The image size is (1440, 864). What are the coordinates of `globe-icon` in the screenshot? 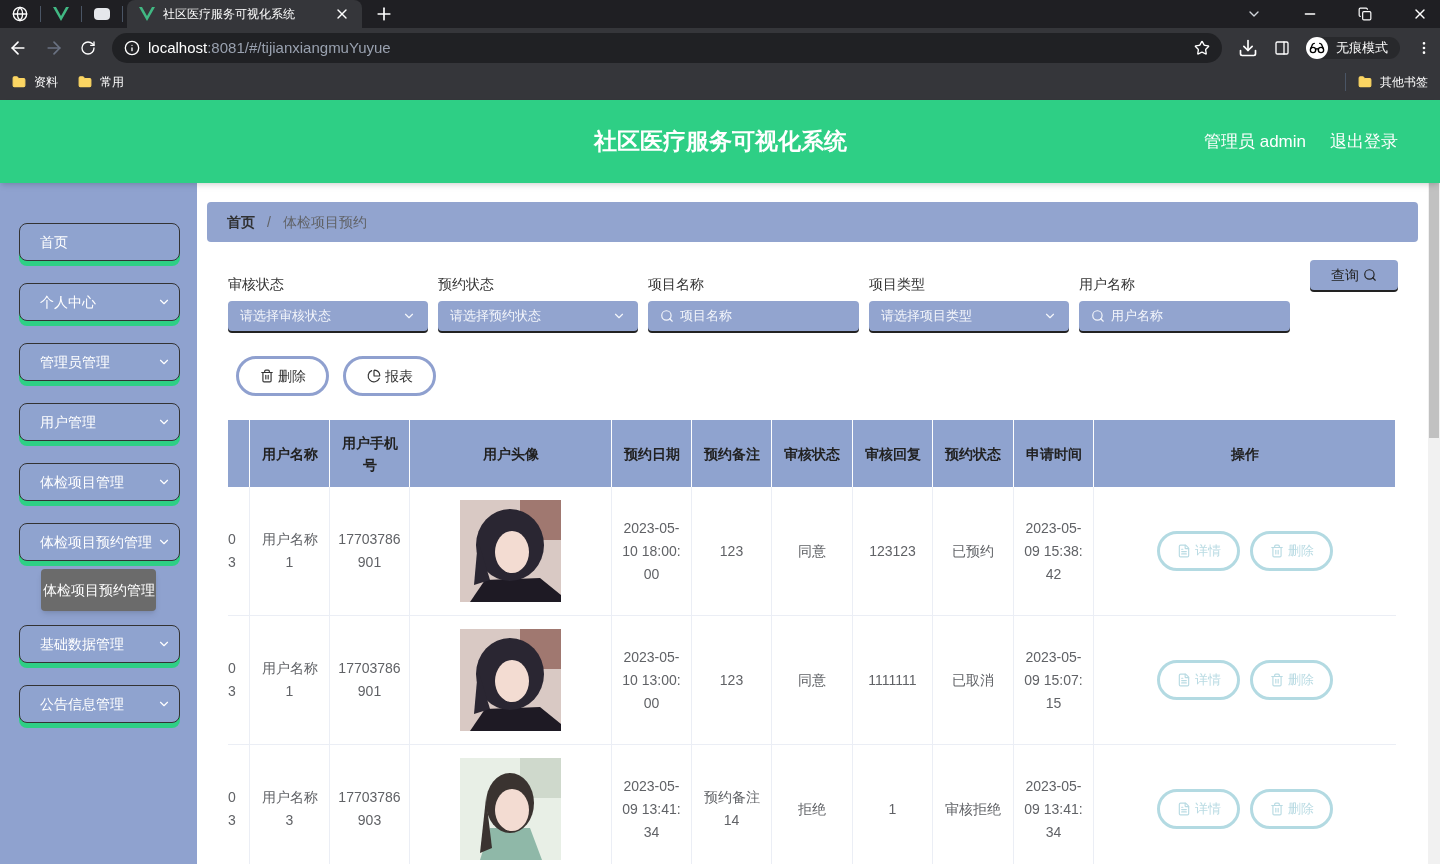 It's located at (20, 14).